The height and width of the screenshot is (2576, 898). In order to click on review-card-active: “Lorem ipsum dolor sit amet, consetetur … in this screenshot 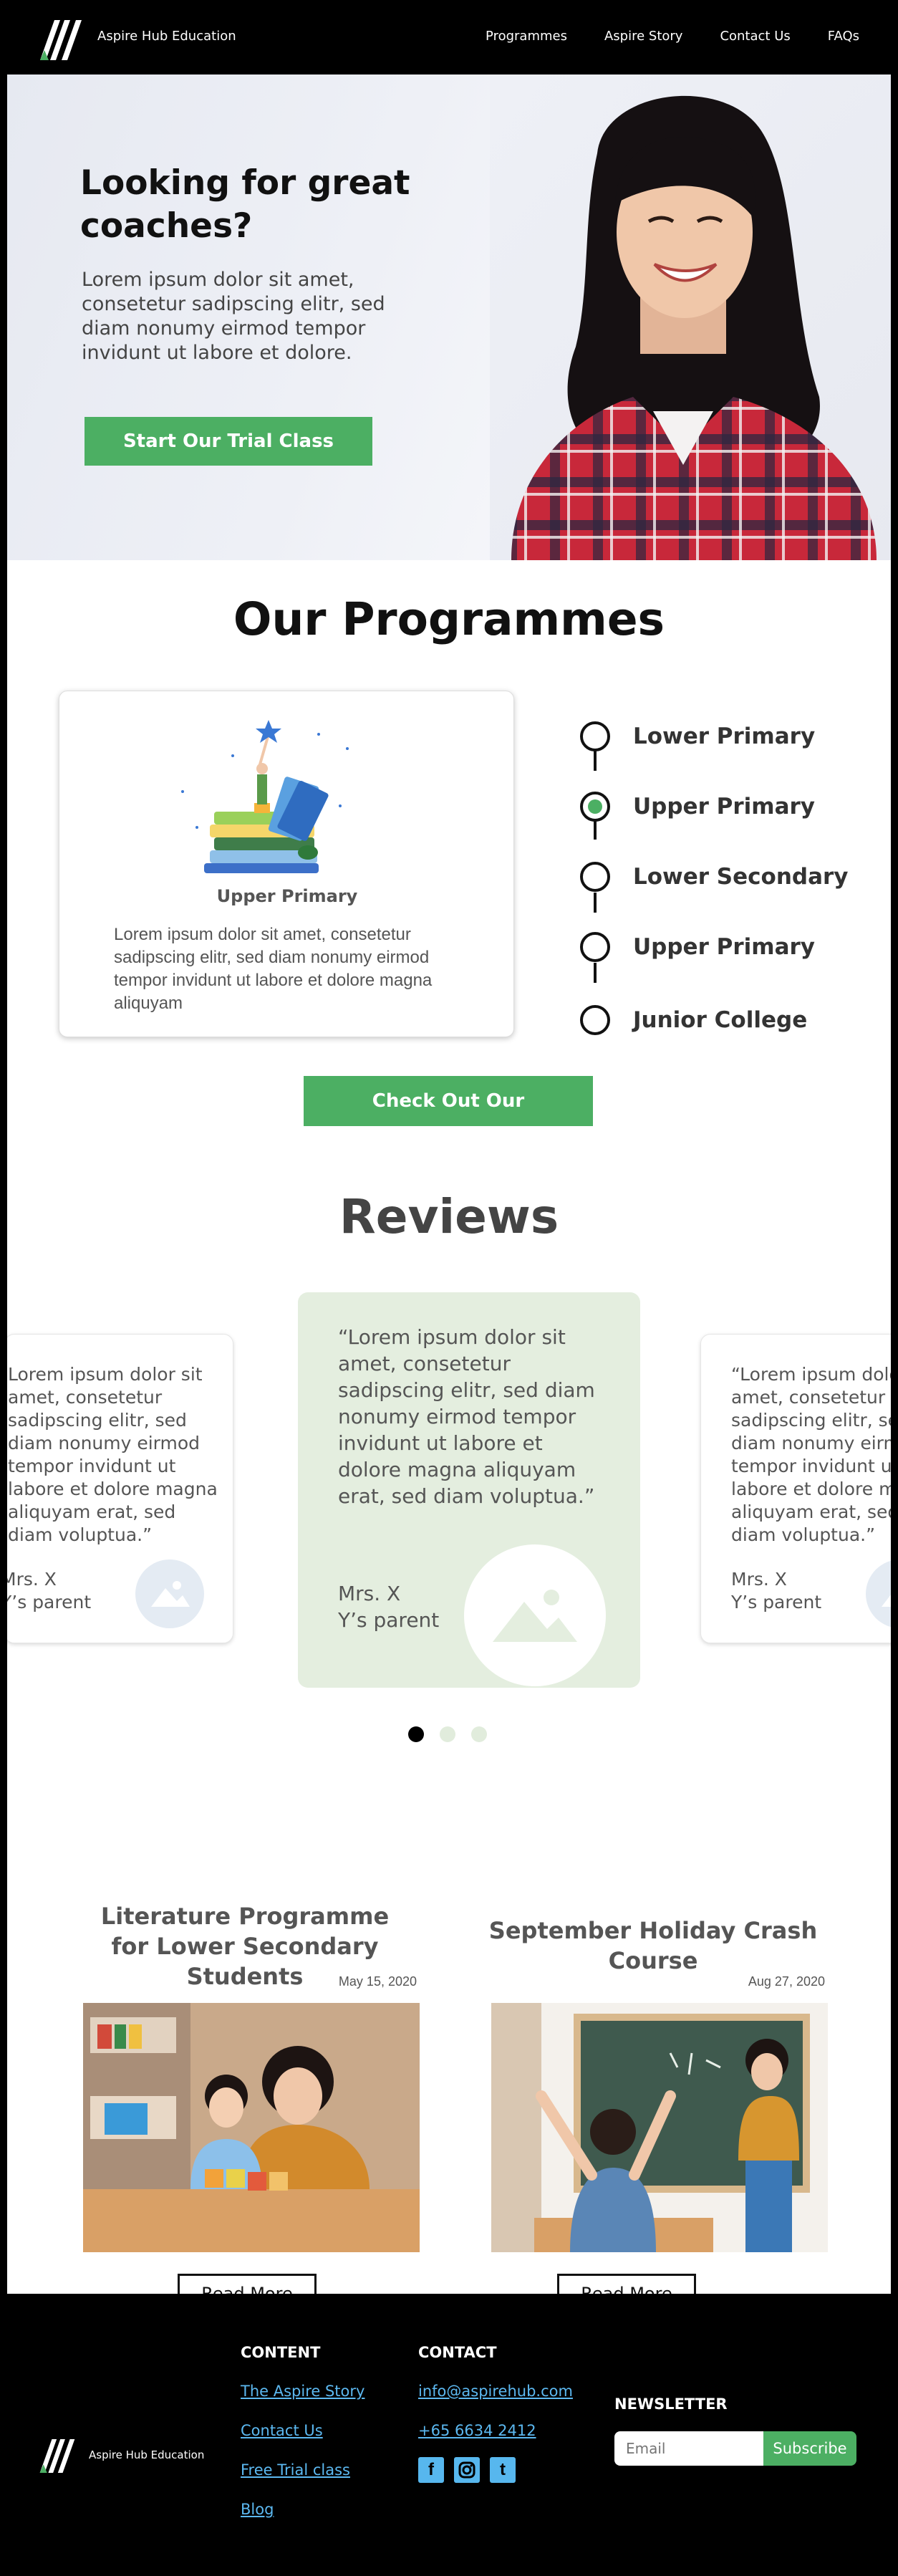, I will do `click(469, 1490)`.